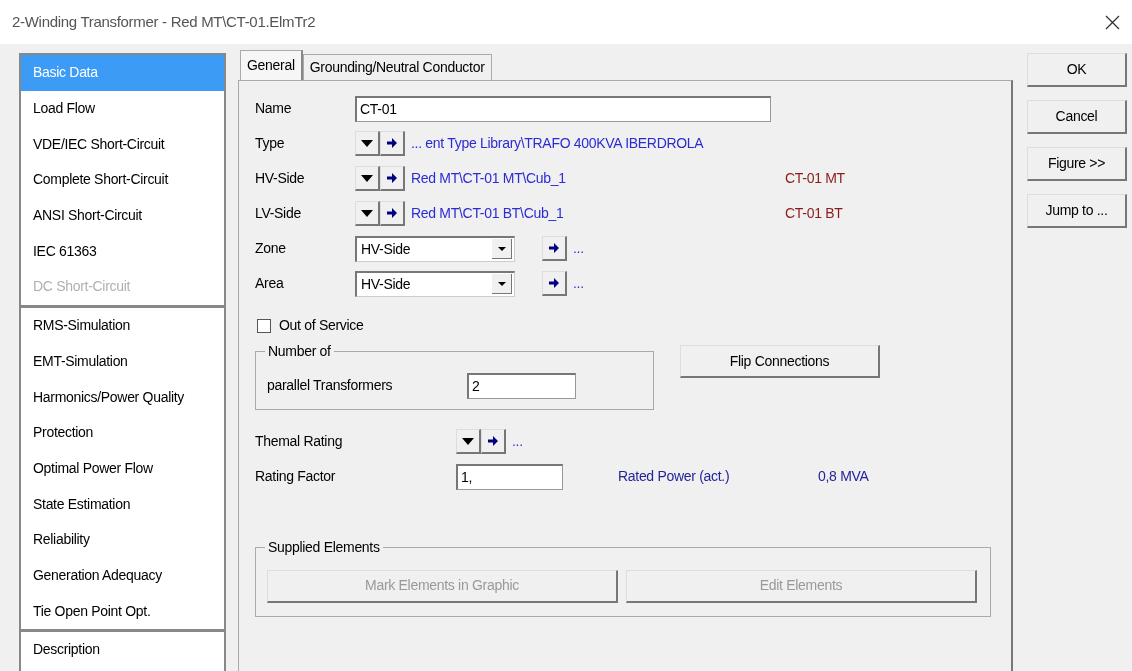 Image resolution: width=1132 pixels, height=671 pixels. I want to click on dialog-button: OK, so click(1077, 70).